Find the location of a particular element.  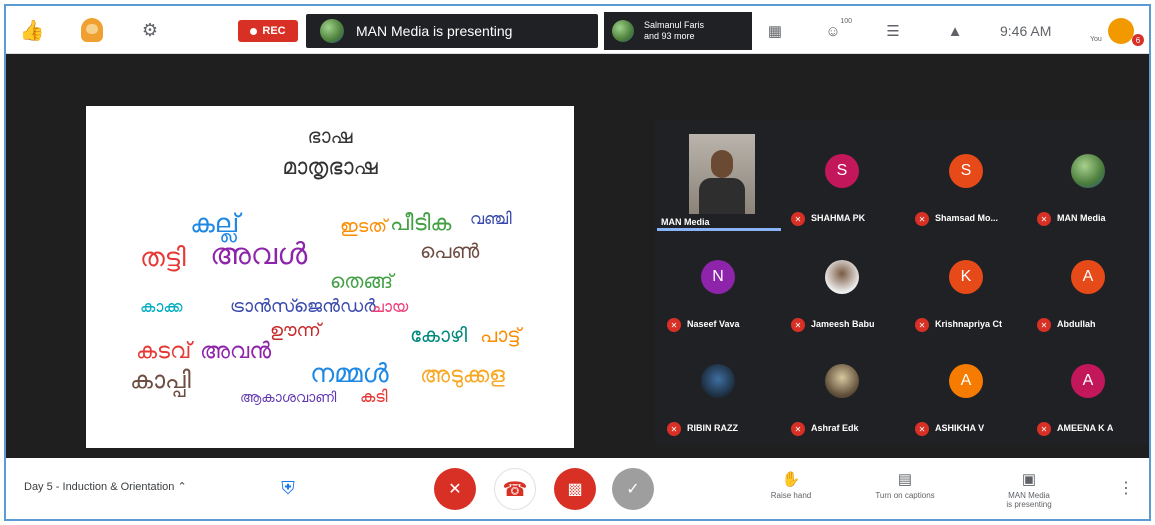

presenter-banner: MAN Media is presenting is located at coordinates (452, 31).